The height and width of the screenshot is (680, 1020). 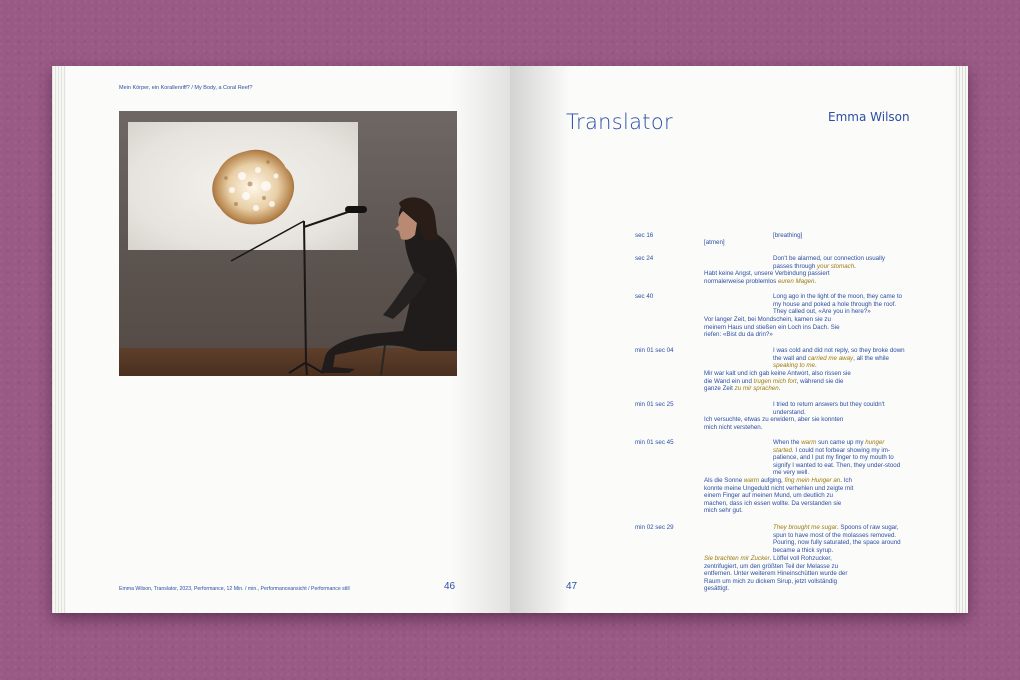 What do you see at coordinates (572, 586) in the screenshot?
I see `page-number-right: 47` at bounding box center [572, 586].